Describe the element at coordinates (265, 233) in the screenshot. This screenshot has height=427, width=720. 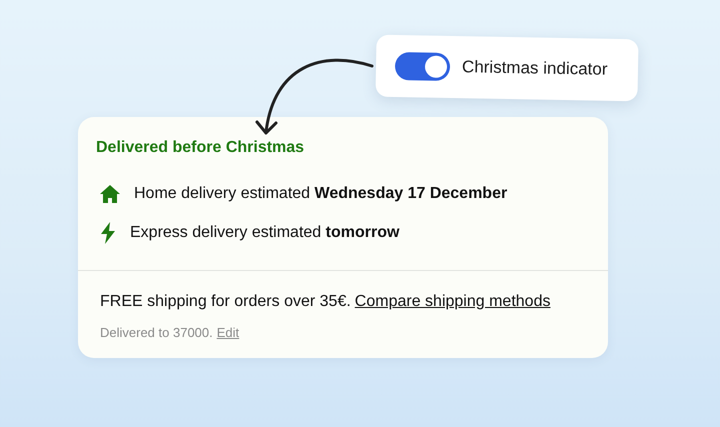
I see `delivery-estimate: Express delivery estimated tomorrow` at that location.